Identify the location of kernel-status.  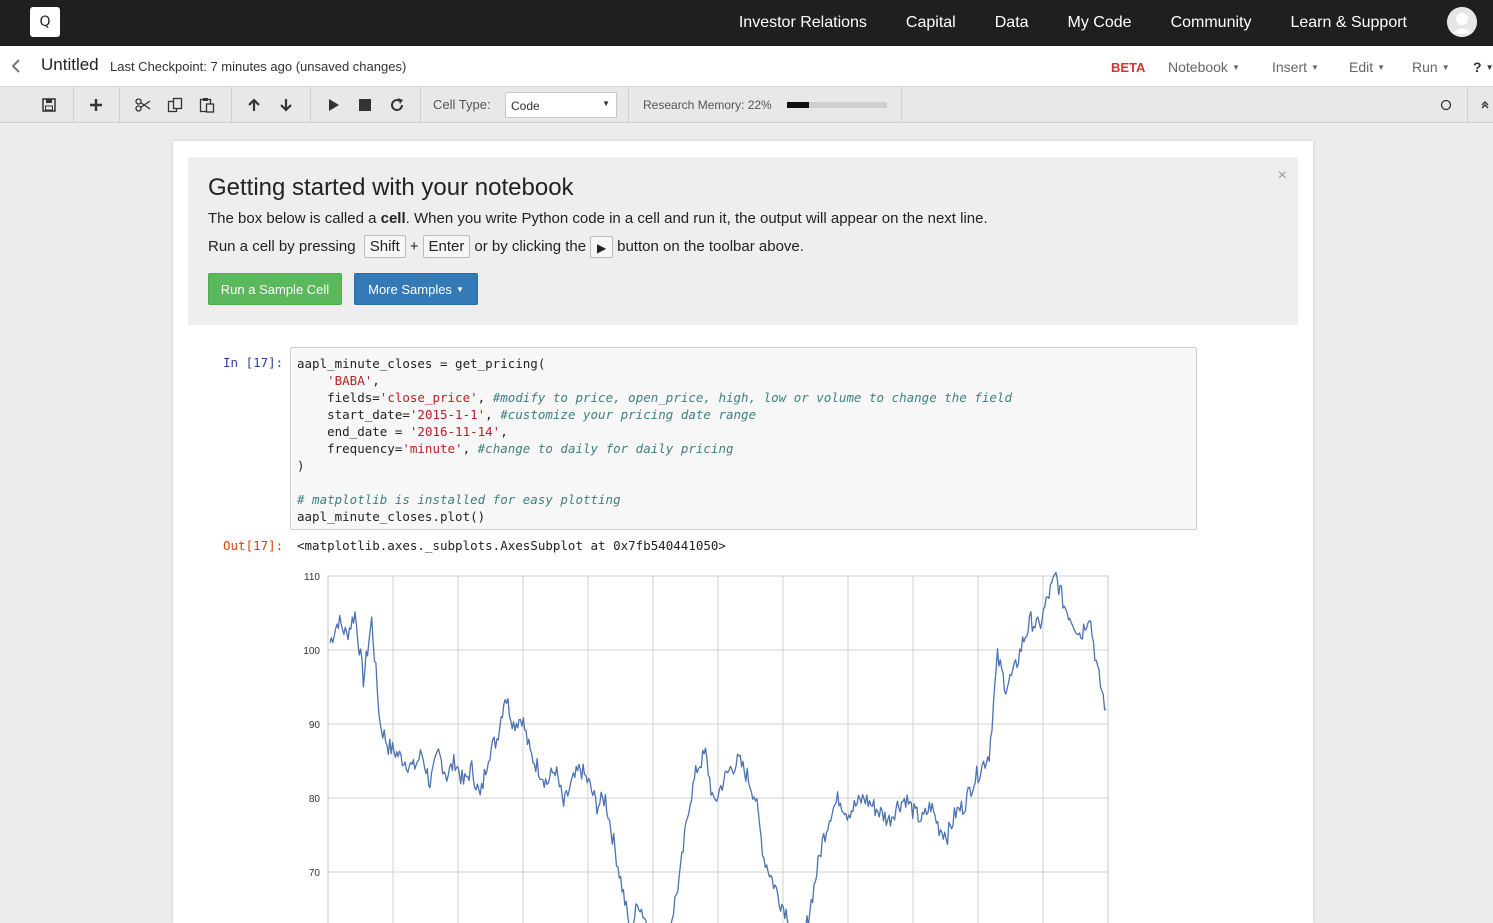
(1446, 105).